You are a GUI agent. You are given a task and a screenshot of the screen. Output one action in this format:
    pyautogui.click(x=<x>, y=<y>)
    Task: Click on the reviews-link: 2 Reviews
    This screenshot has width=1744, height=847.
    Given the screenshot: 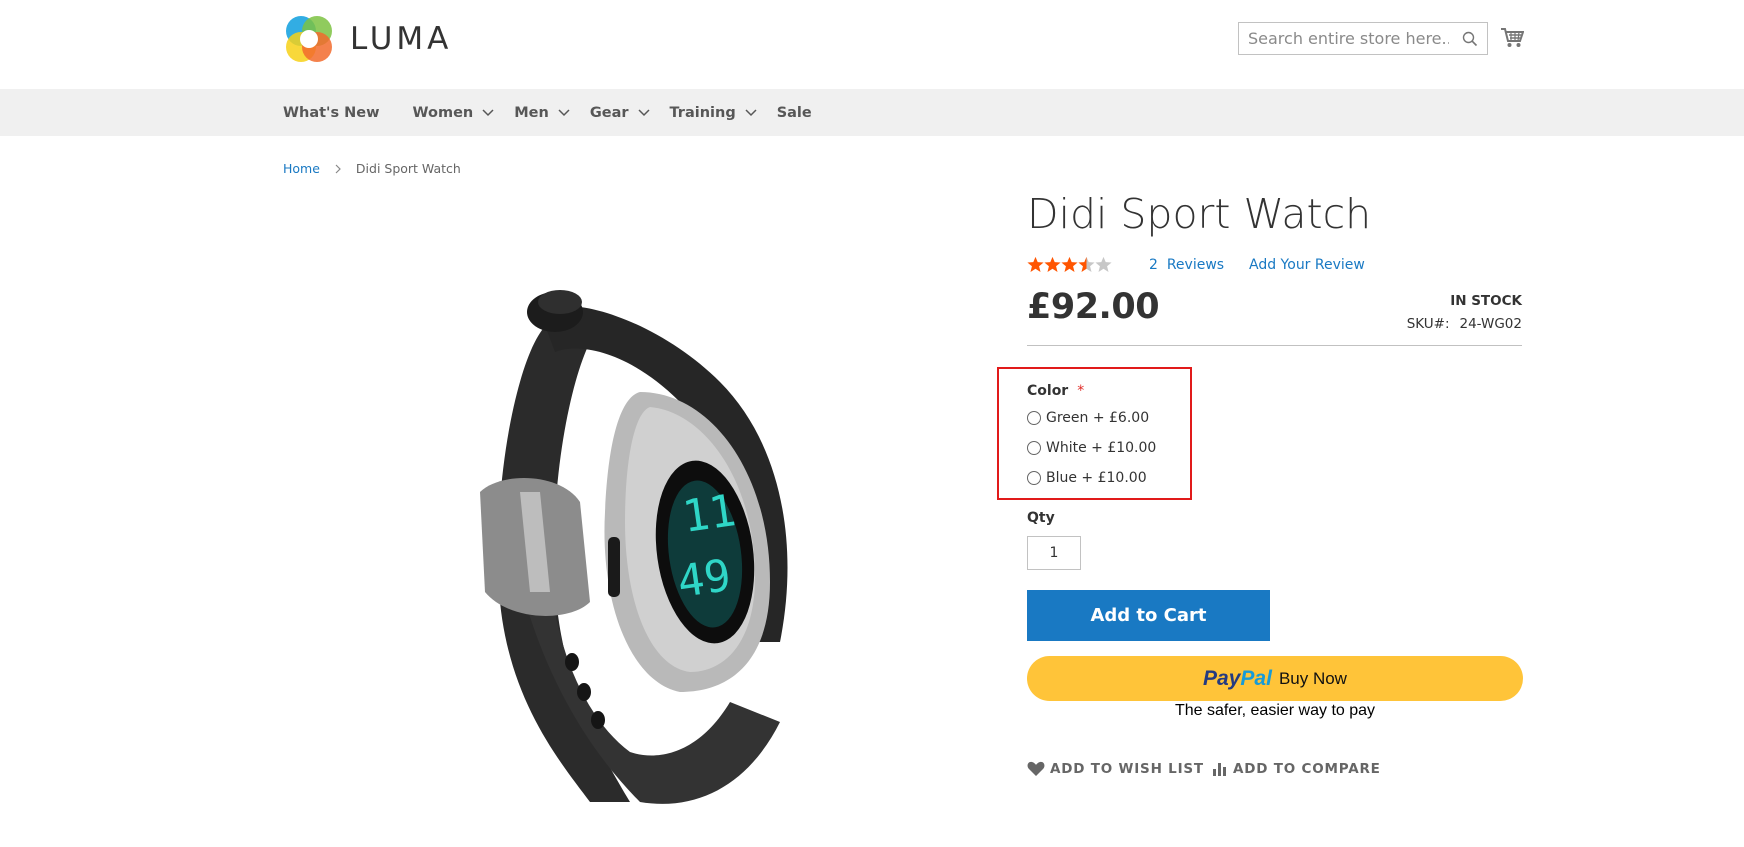 What is the action you would take?
    pyautogui.click(x=1186, y=265)
    